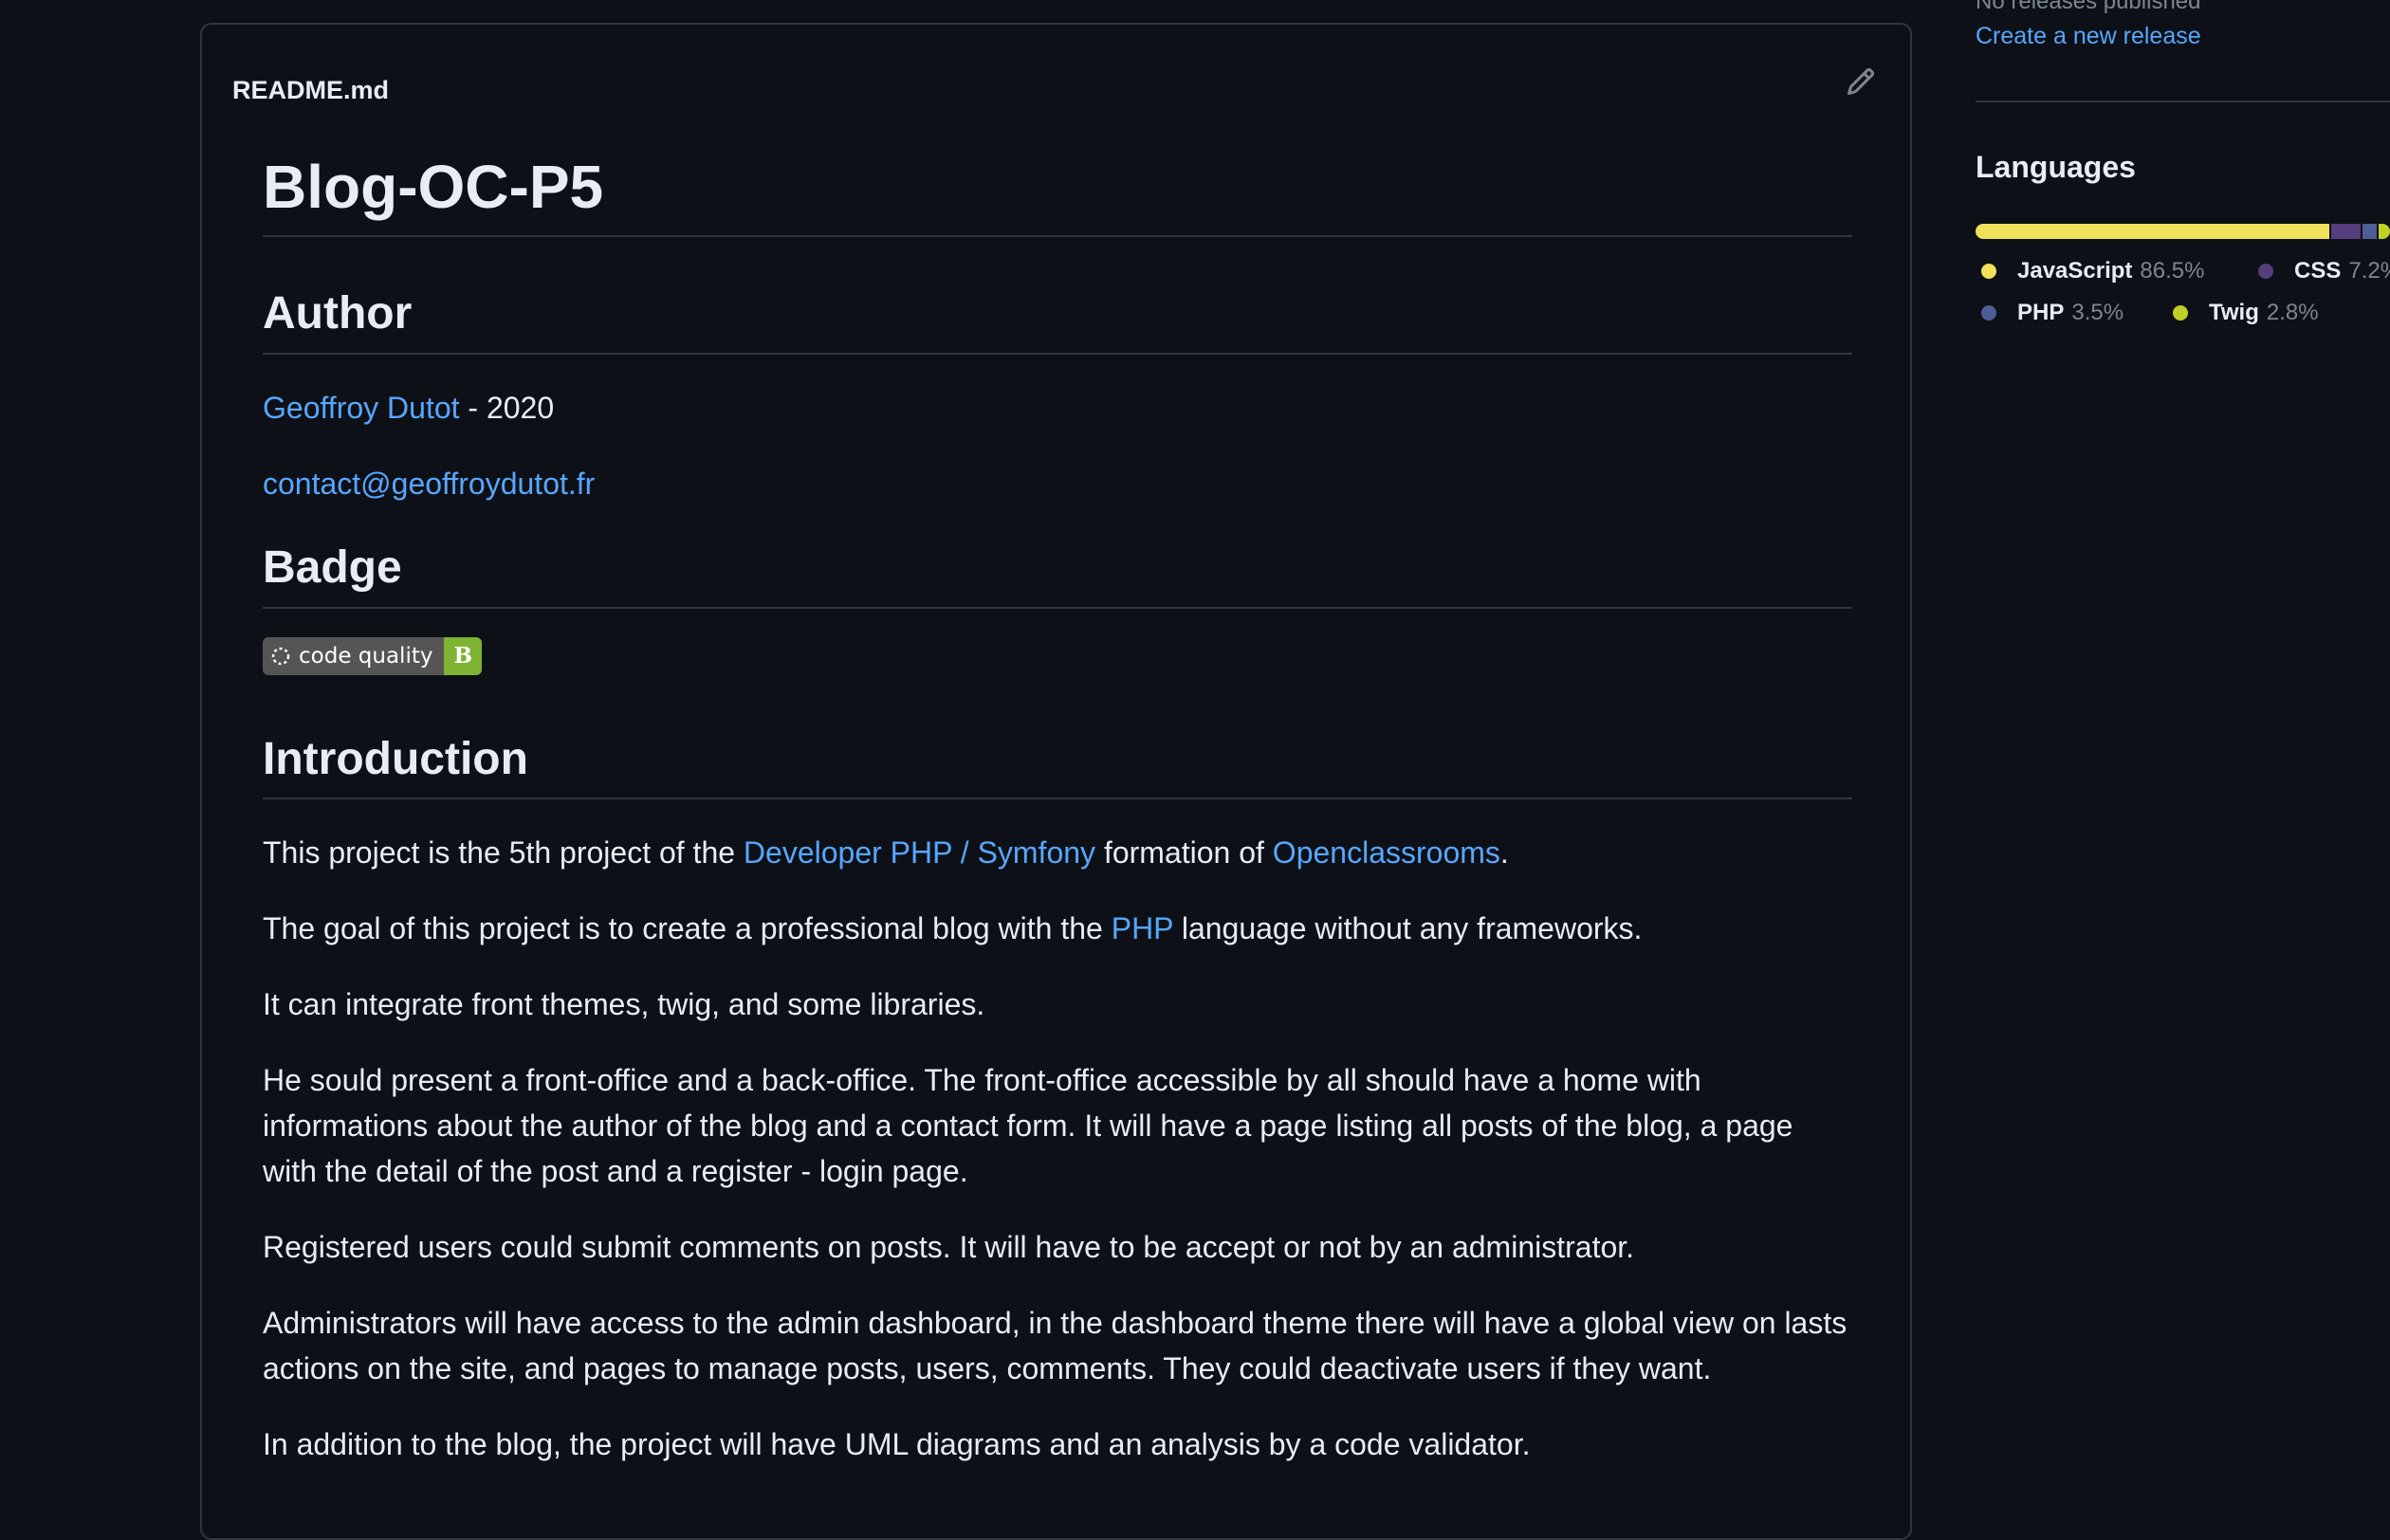 The image size is (2390, 1540). I want to click on sidebar-divider, so click(2183, 101).